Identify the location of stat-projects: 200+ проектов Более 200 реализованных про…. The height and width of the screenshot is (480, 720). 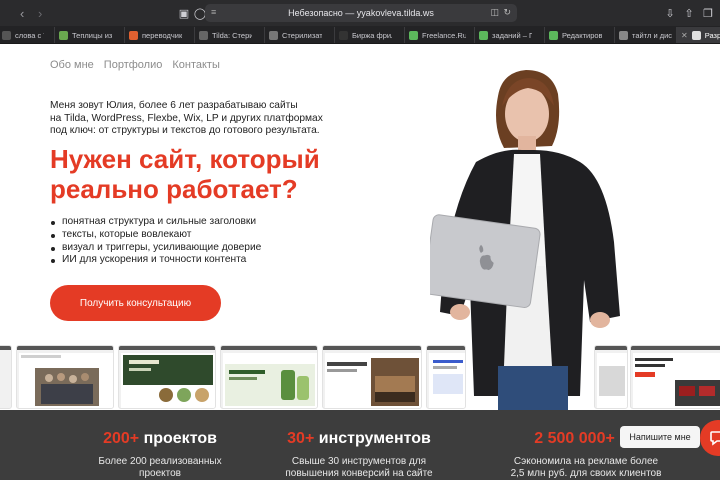
(160, 455).